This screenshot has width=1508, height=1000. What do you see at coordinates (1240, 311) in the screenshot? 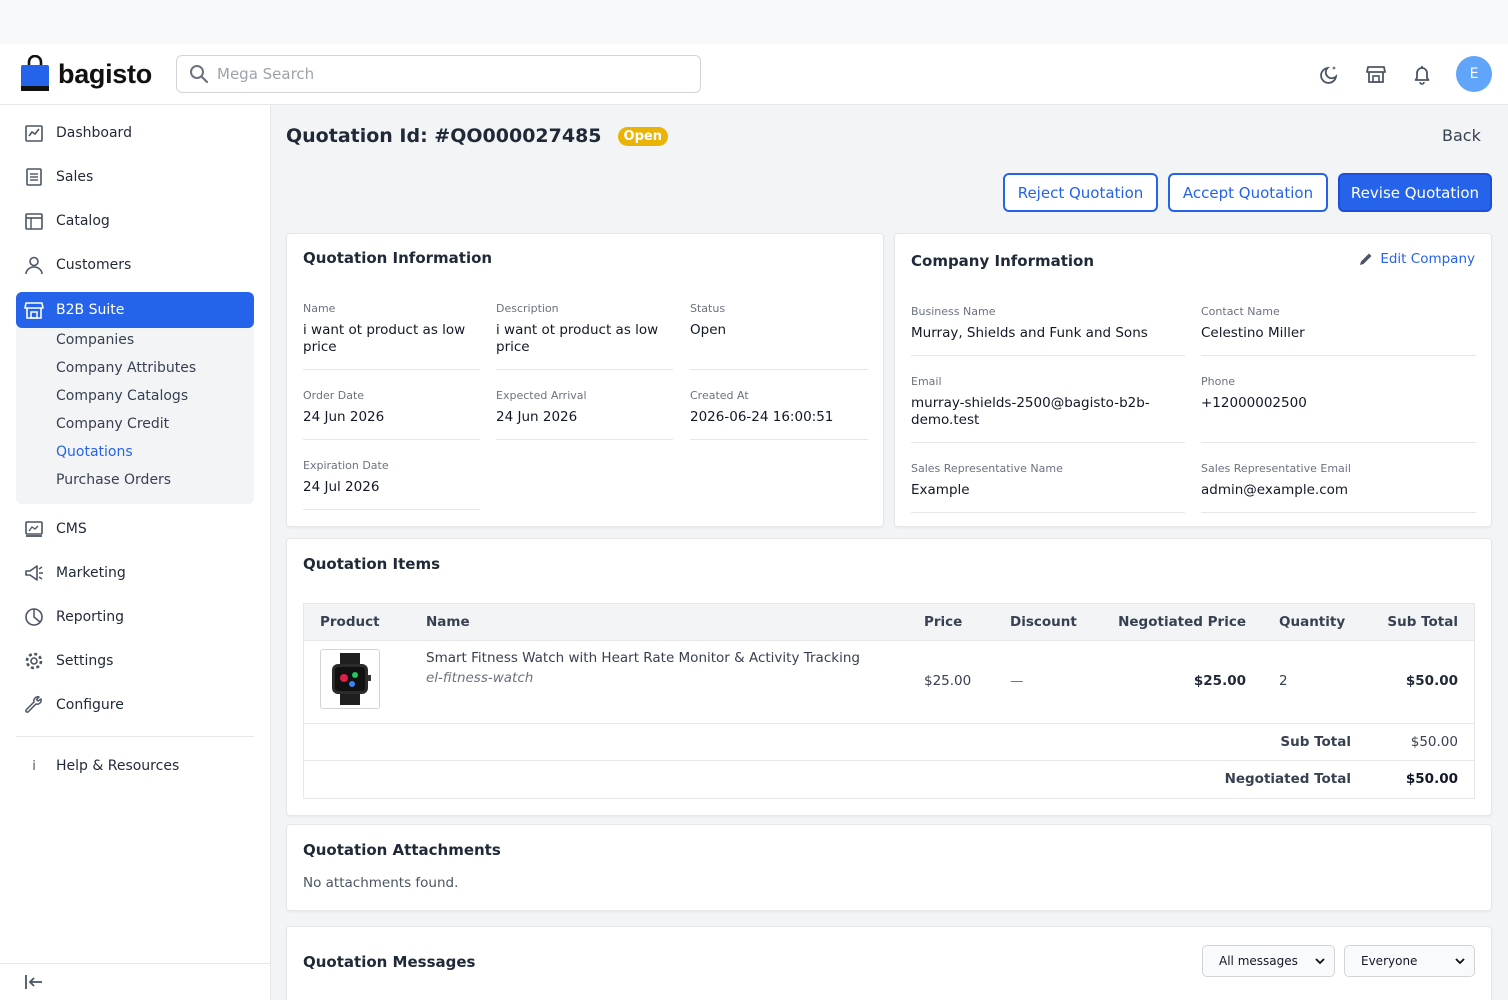
I see `field-label: Contact Name` at bounding box center [1240, 311].